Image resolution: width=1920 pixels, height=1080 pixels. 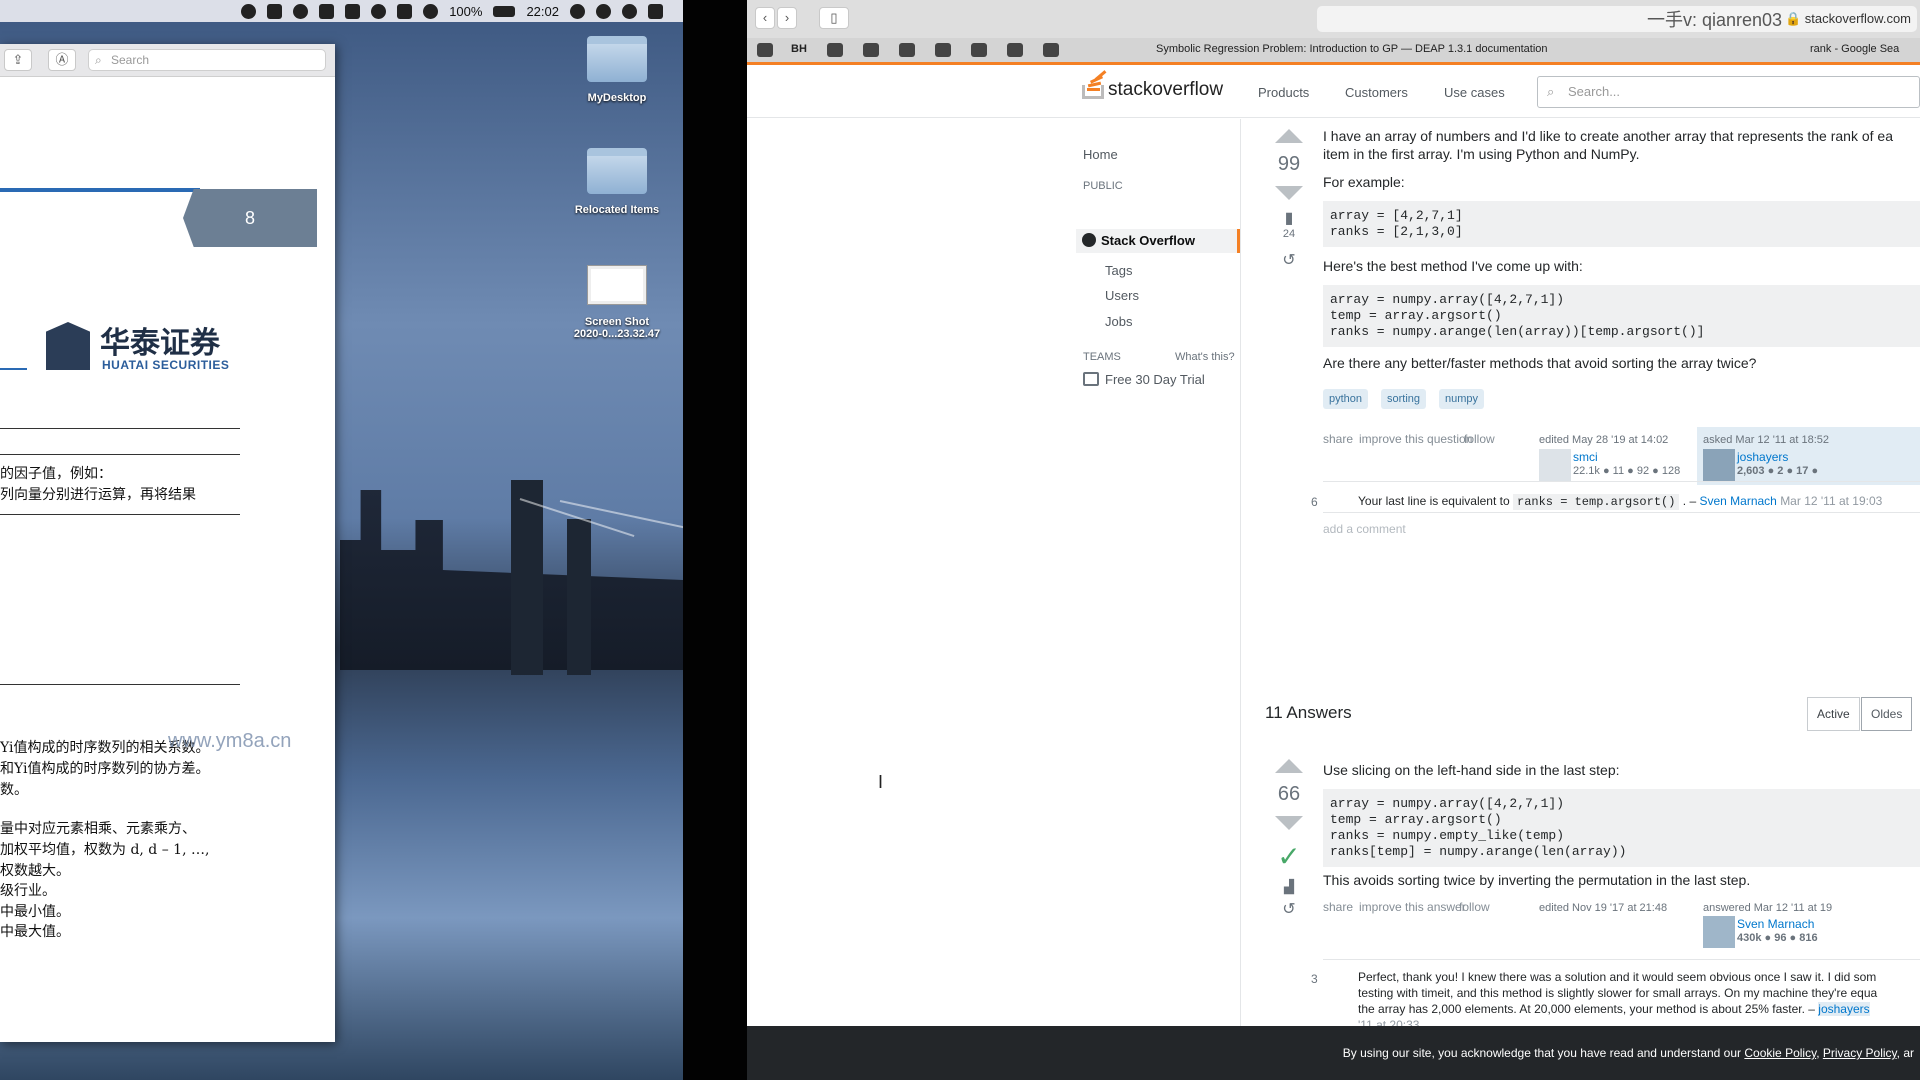 I want to click on tag-numpy: numpy, so click(x=1462, y=399).